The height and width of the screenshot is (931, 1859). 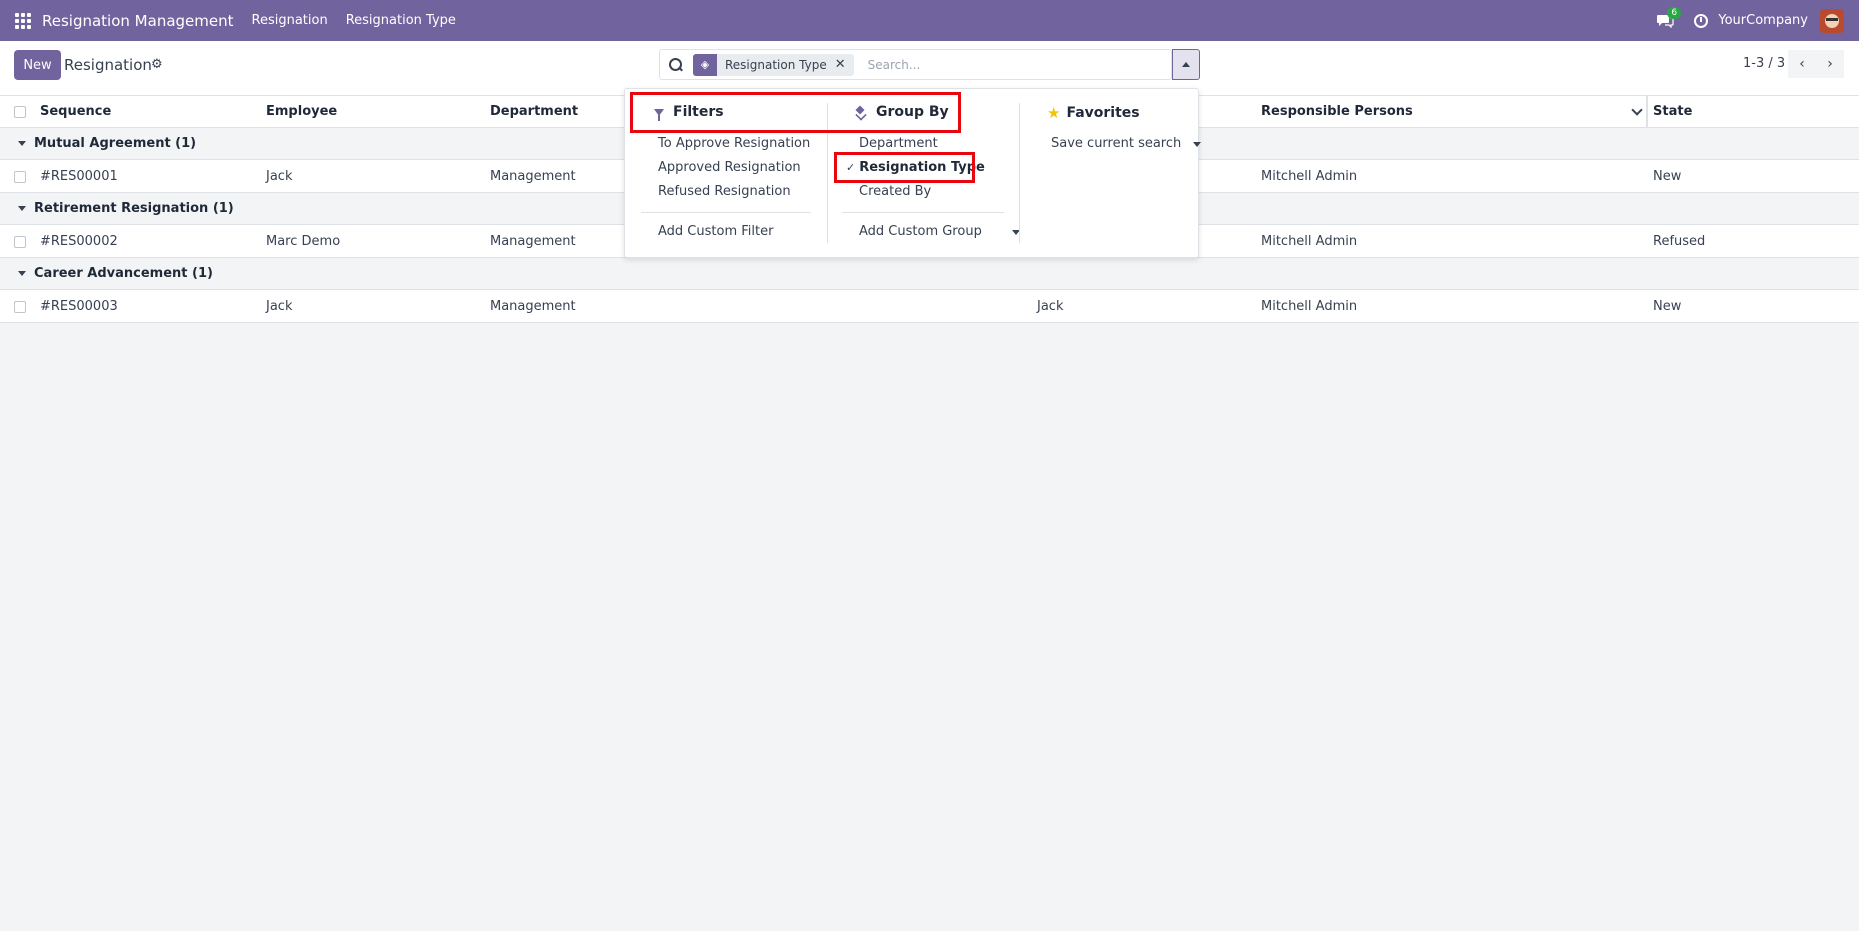 What do you see at coordinates (1672, 111) in the screenshot?
I see `column-state: State` at bounding box center [1672, 111].